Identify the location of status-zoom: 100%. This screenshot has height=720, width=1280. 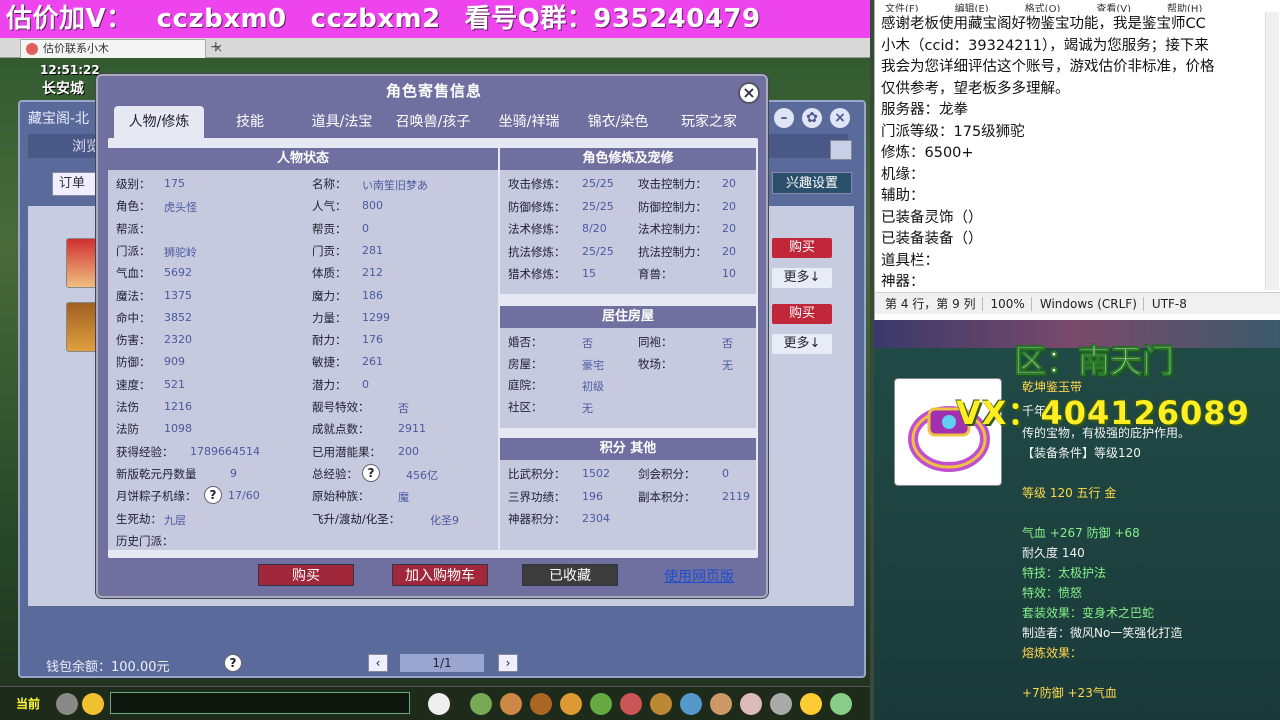
(1003, 304).